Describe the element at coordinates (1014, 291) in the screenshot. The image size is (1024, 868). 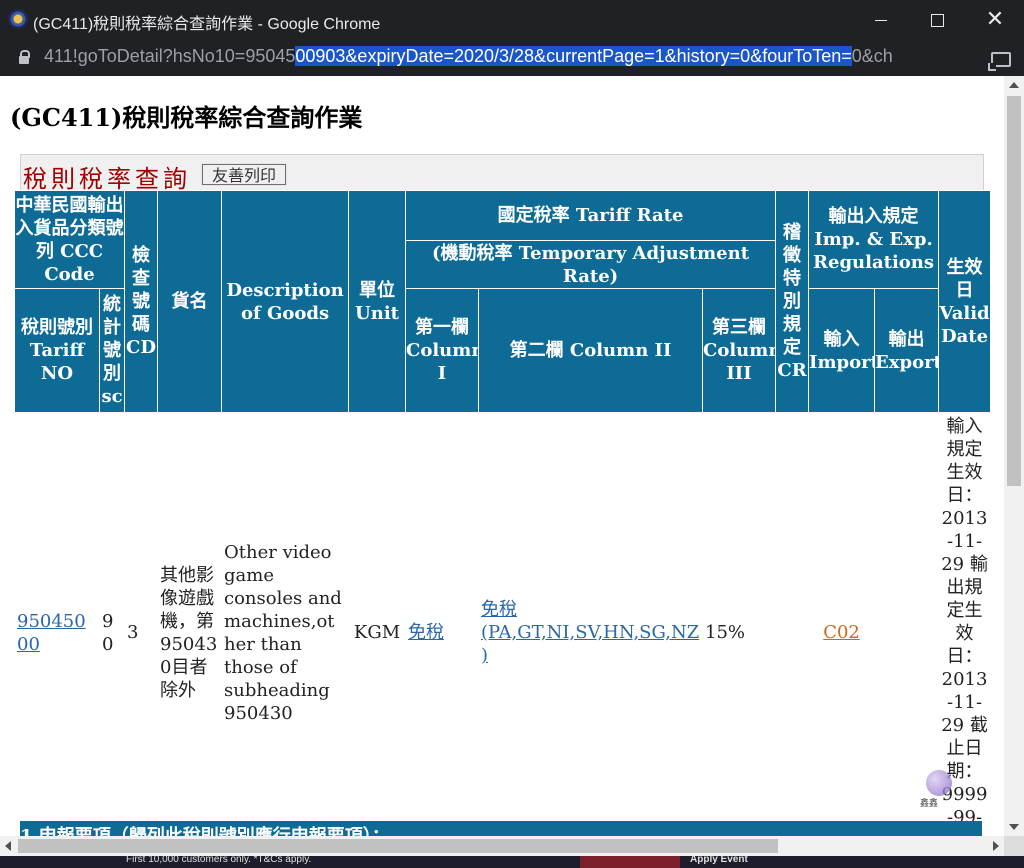
I see `vertical-scroll-thumb` at that location.